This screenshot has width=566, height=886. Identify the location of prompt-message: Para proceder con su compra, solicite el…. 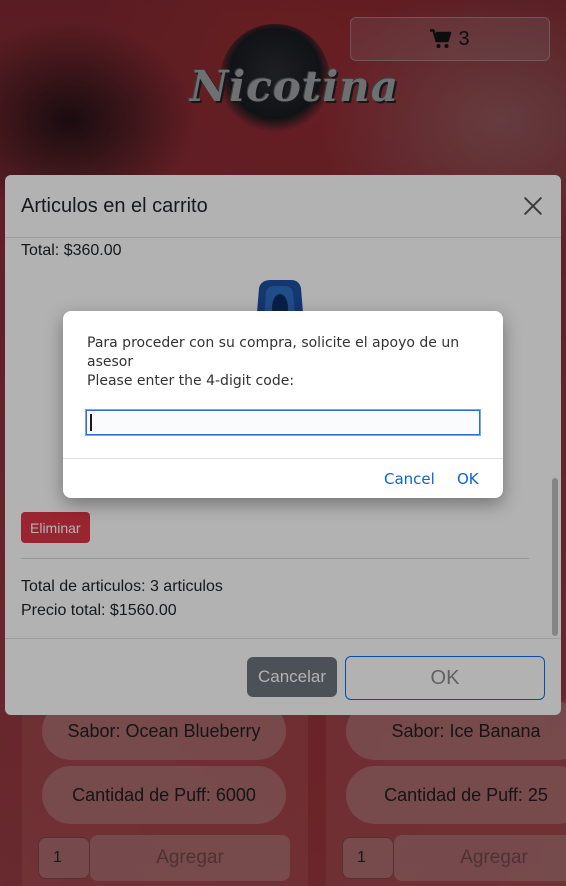
(295, 362).